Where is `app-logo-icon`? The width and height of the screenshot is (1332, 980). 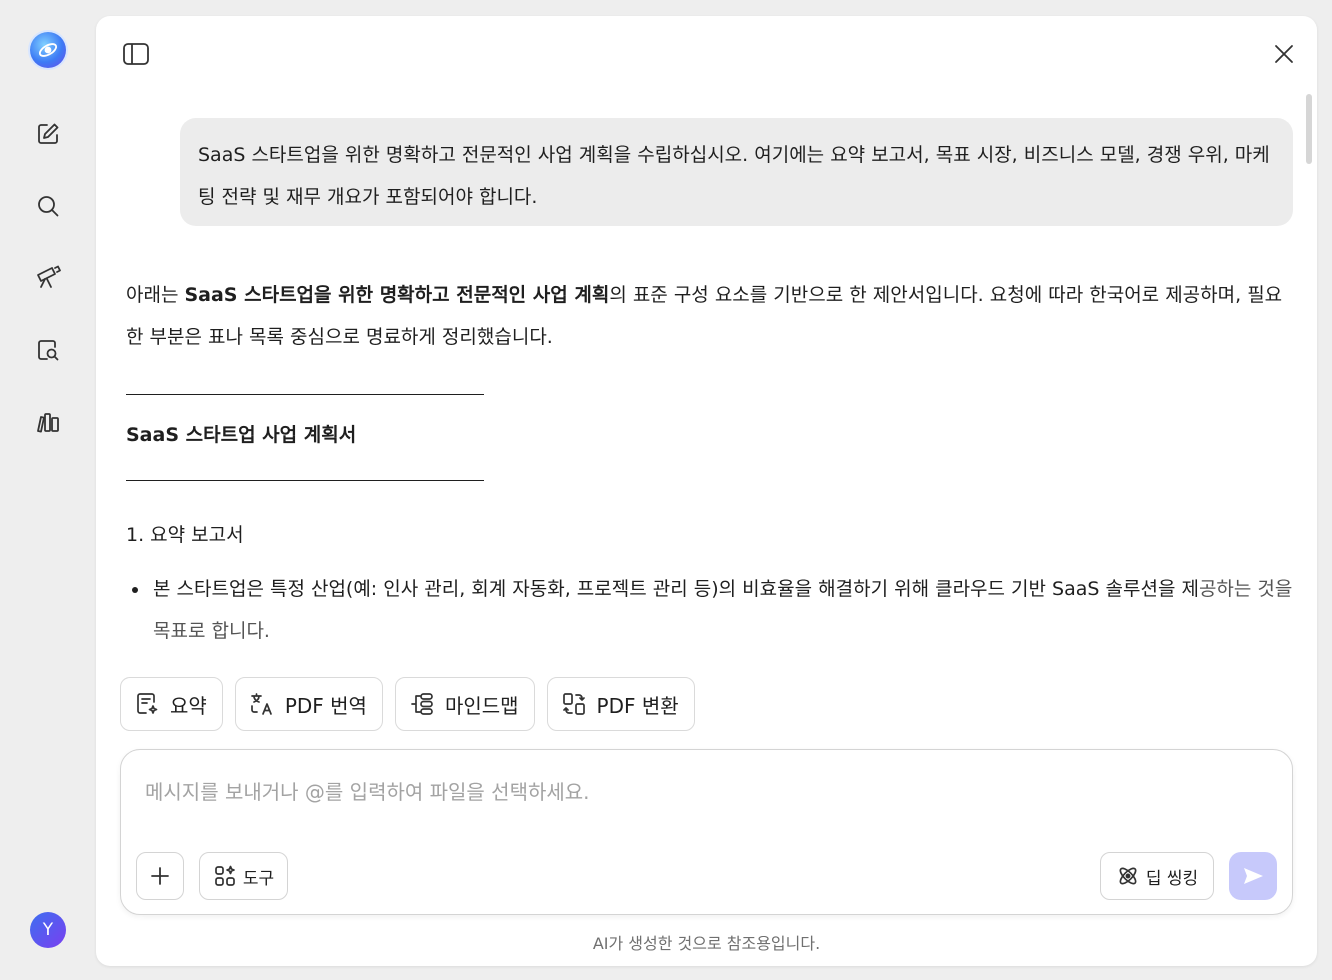 app-logo-icon is located at coordinates (48, 50).